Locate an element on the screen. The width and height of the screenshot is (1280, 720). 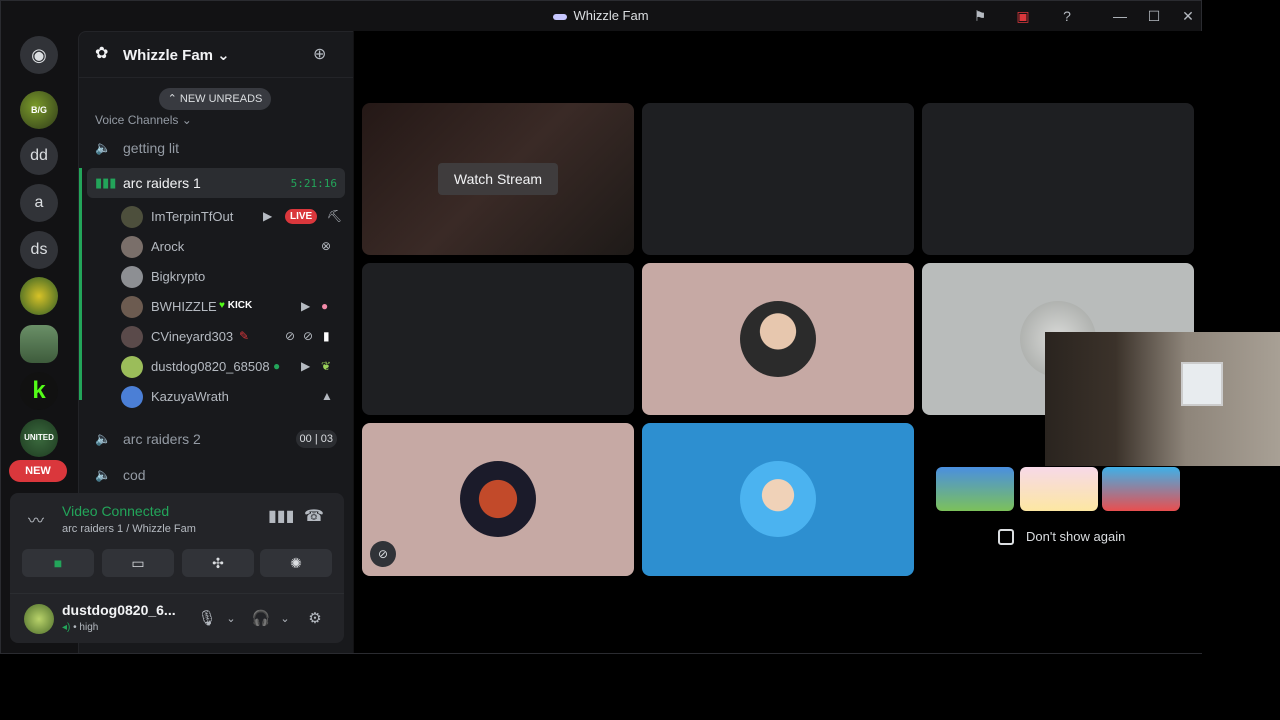
video-tile: ⊘ is located at coordinates (498, 499).